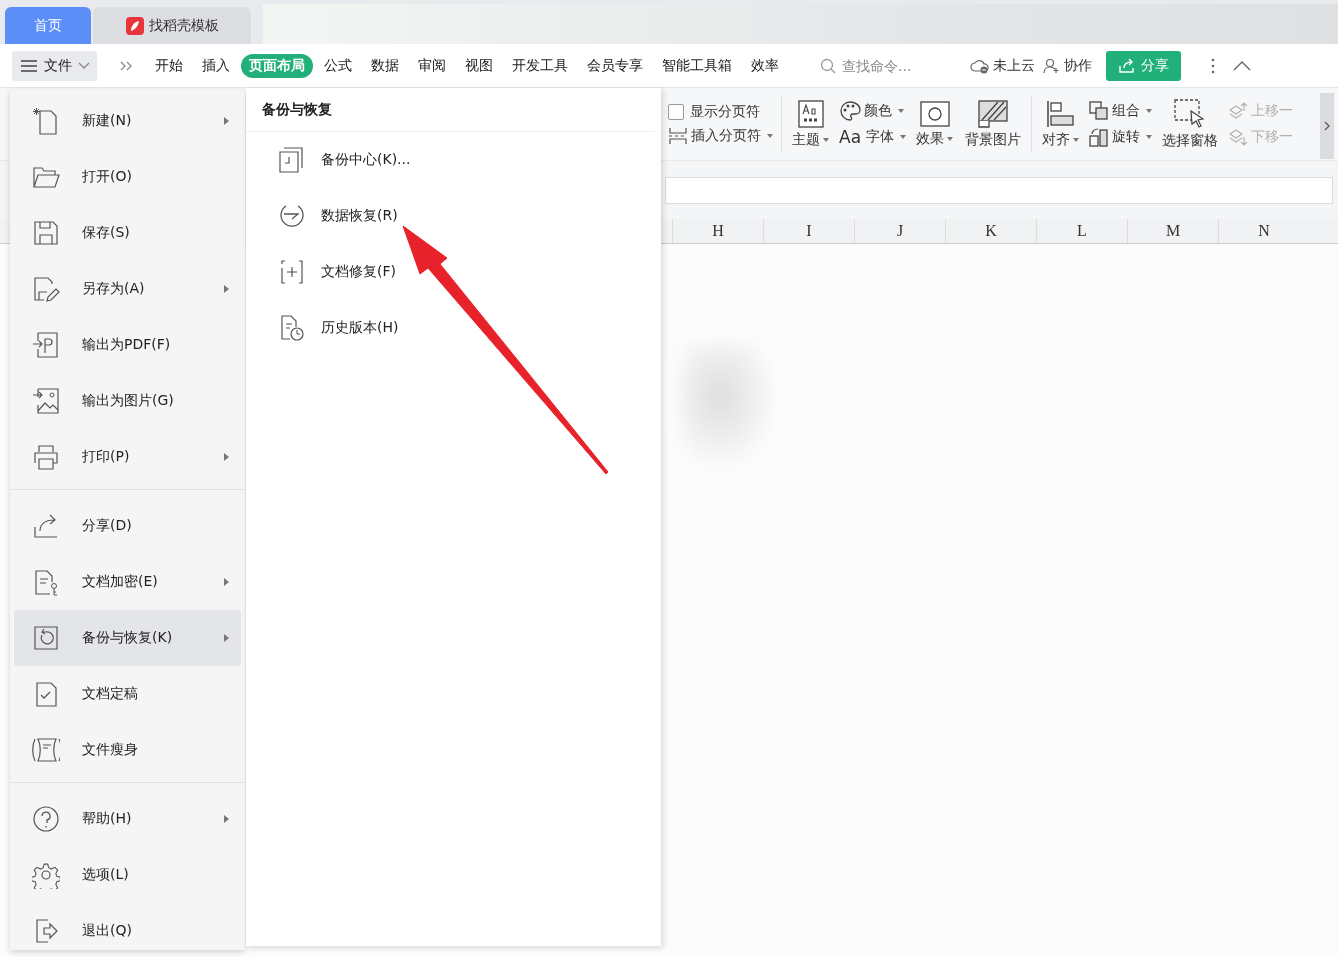 The image size is (1338, 957). Describe the element at coordinates (46, 819) in the screenshot. I see `help-icon` at that location.